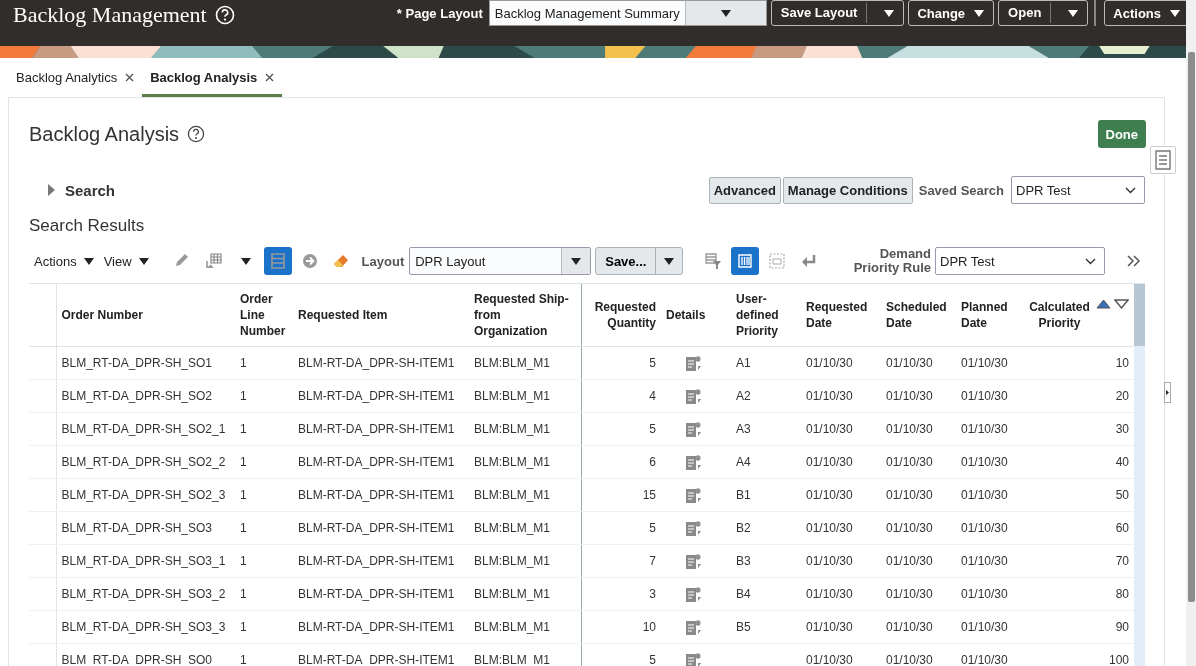 Image resolution: width=1196 pixels, height=666 pixels. What do you see at coordinates (743, 561) in the screenshot?
I see `table-cell: B3` at bounding box center [743, 561].